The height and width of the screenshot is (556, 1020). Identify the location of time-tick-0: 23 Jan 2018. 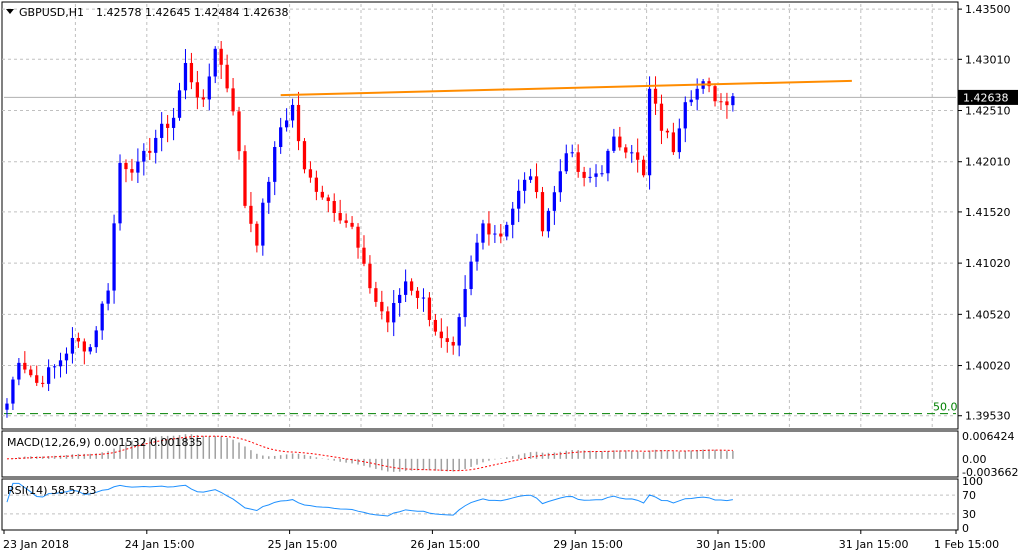
(36, 544).